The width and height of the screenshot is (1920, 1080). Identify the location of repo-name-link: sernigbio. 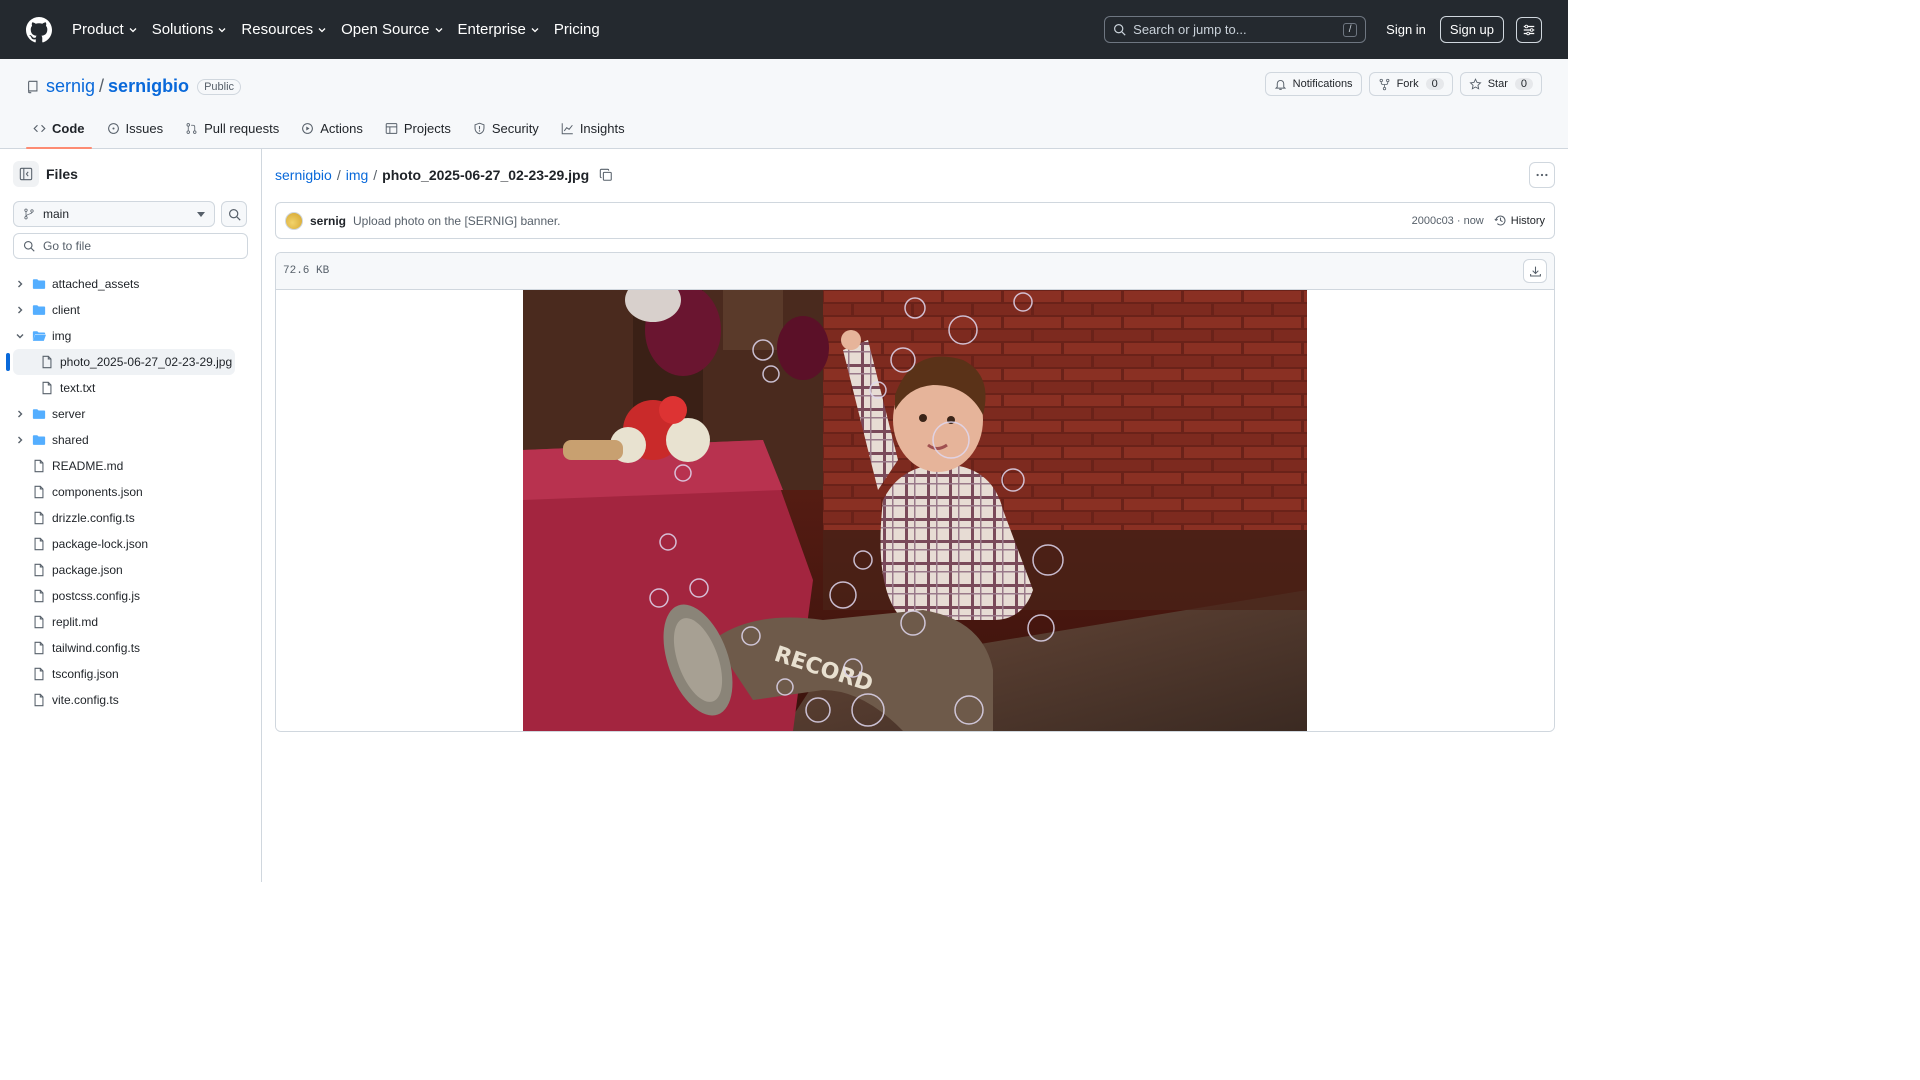
(148, 86).